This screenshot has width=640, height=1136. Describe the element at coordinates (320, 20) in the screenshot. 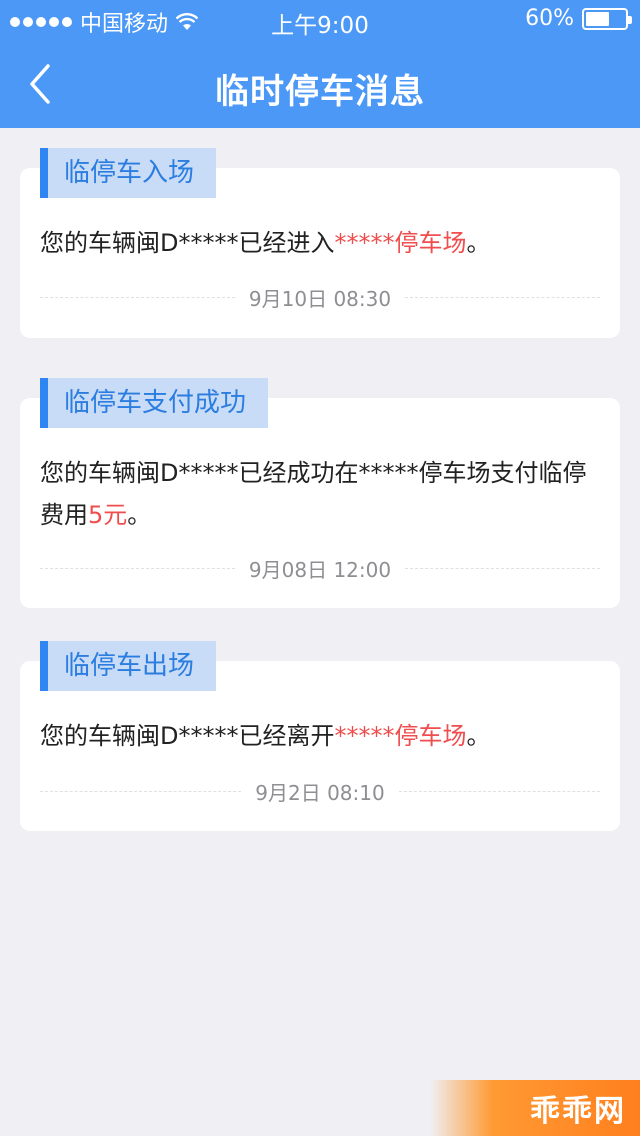

I see `status-bar: 中国移动 上午9:00 60%` at that location.